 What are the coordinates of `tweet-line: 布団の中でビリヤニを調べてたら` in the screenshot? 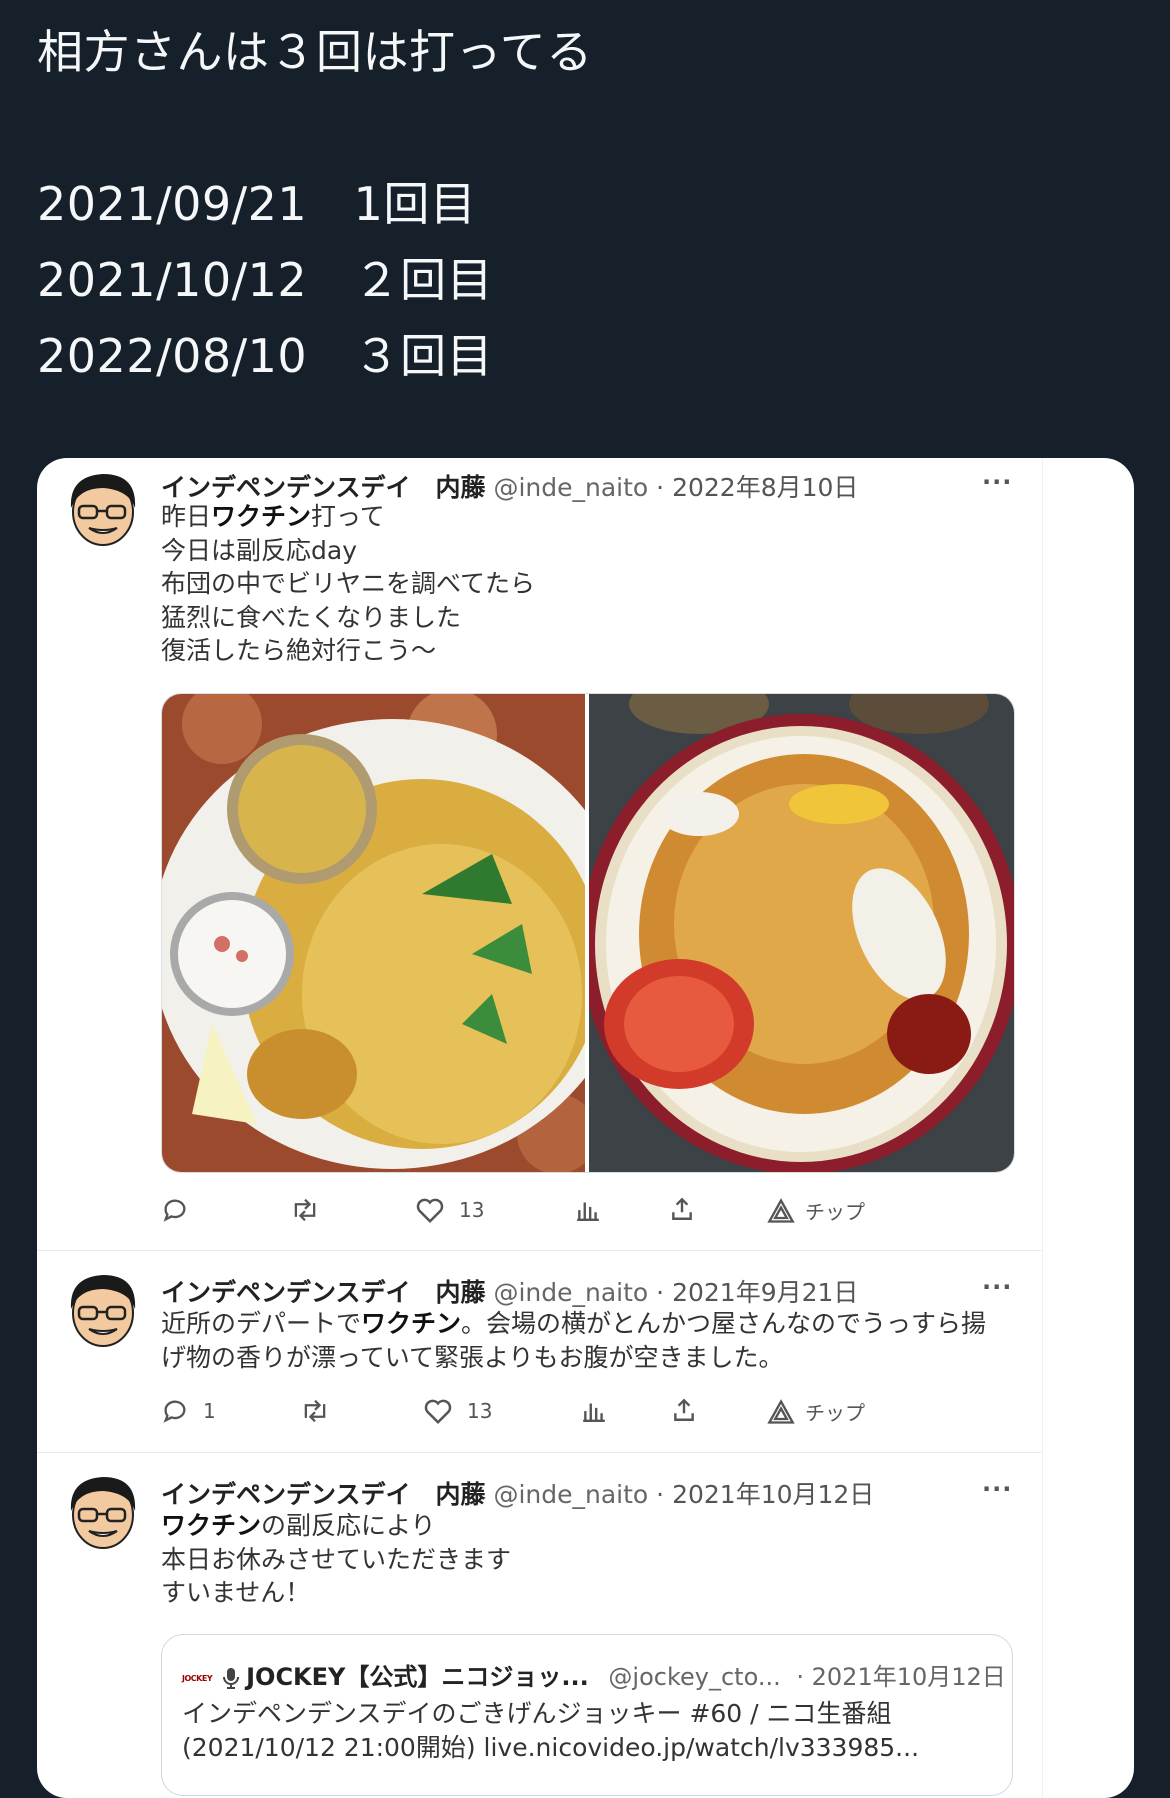 It's located at (348, 583).